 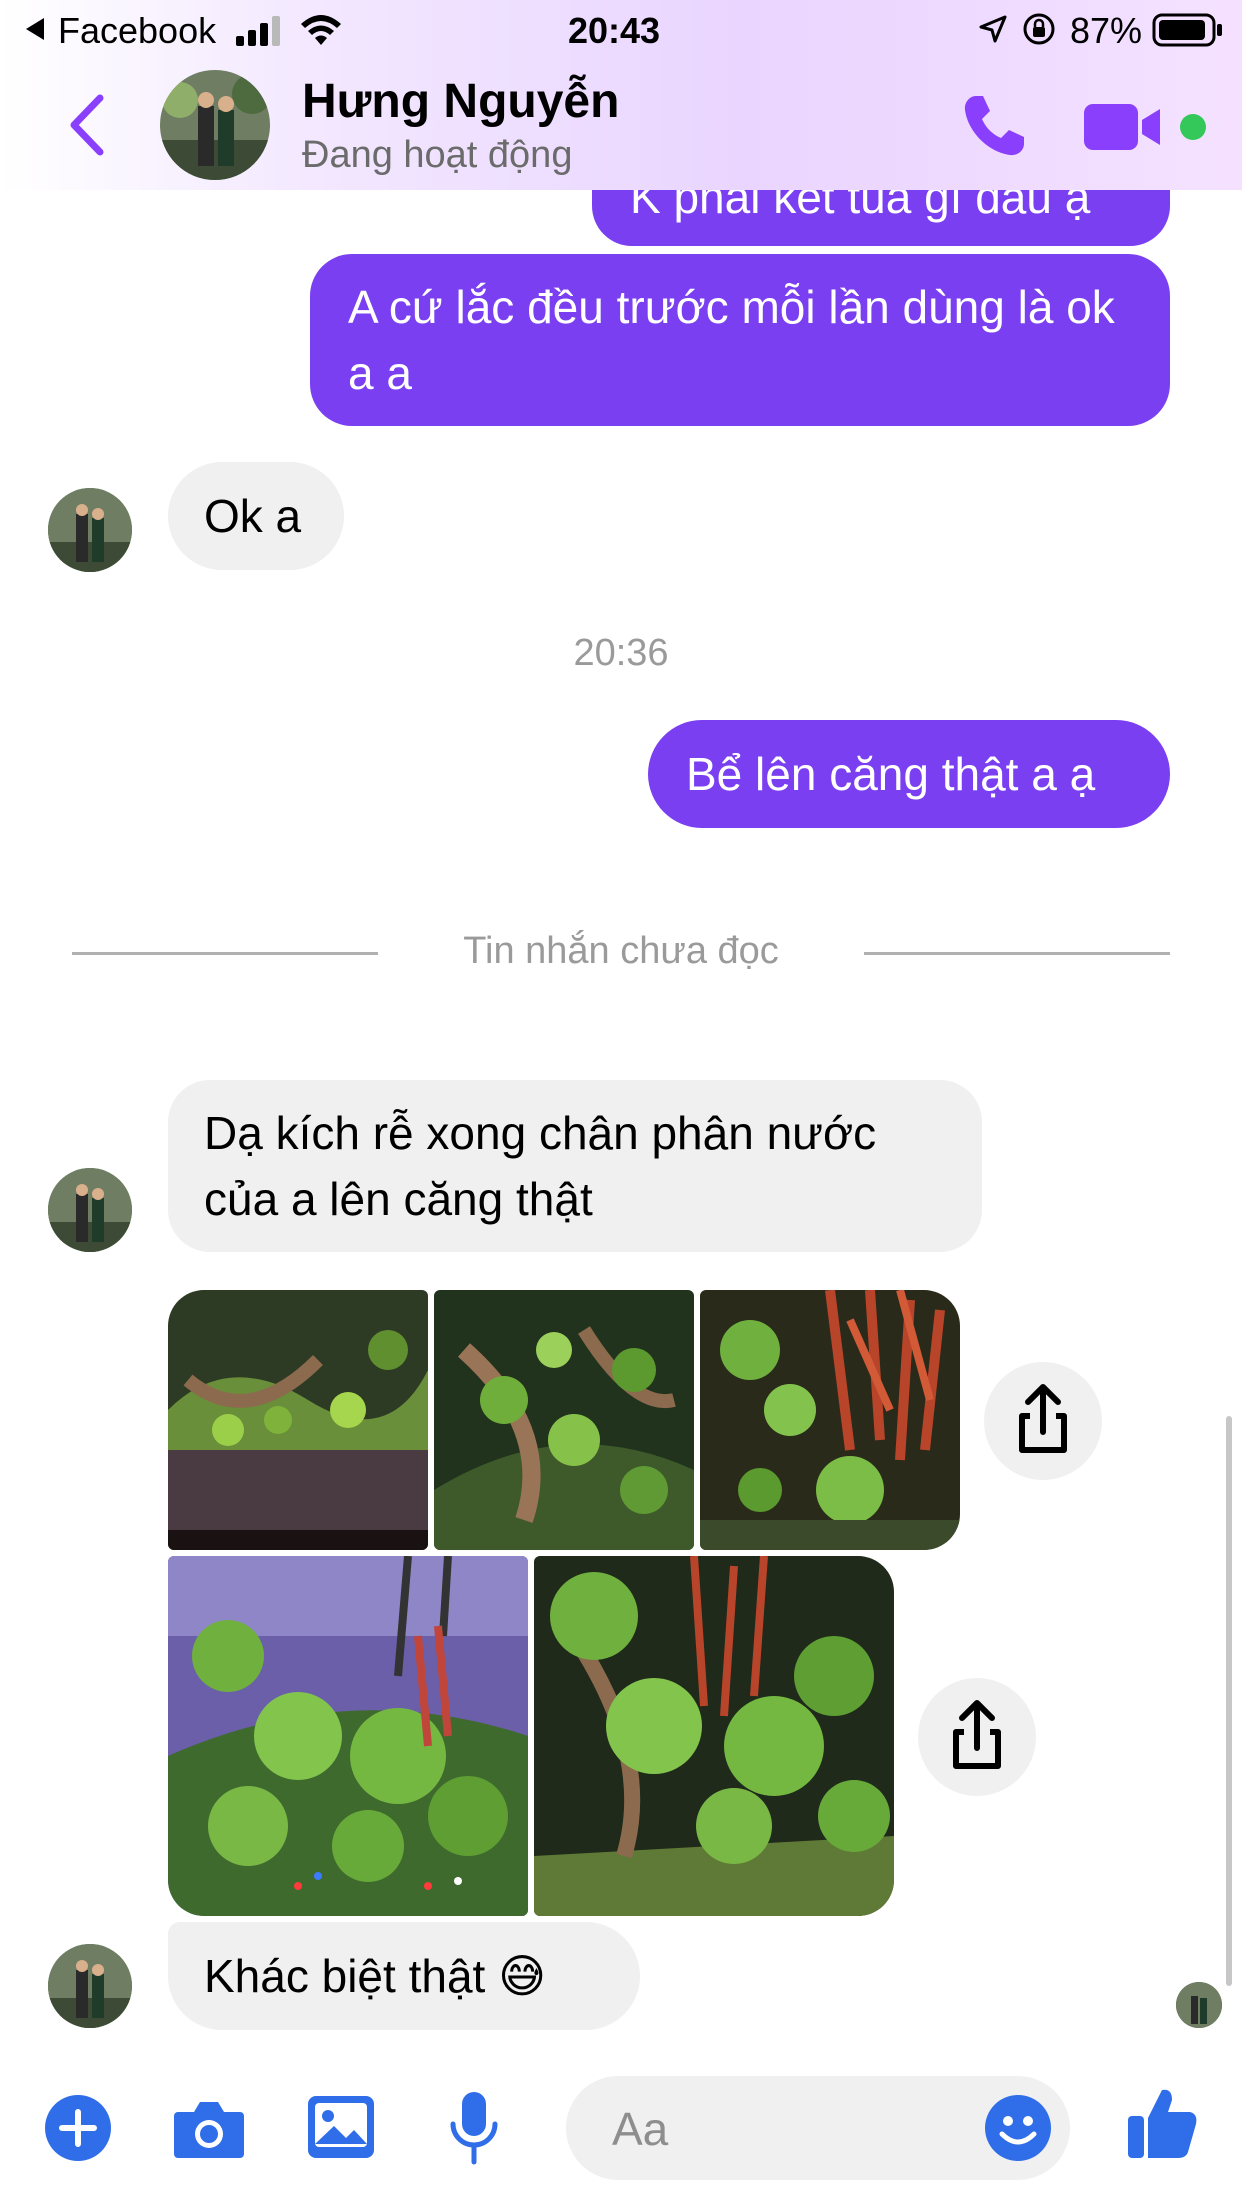 What do you see at coordinates (1163, 2124) in the screenshot?
I see `thumbs-up-icon` at bounding box center [1163, 2124].